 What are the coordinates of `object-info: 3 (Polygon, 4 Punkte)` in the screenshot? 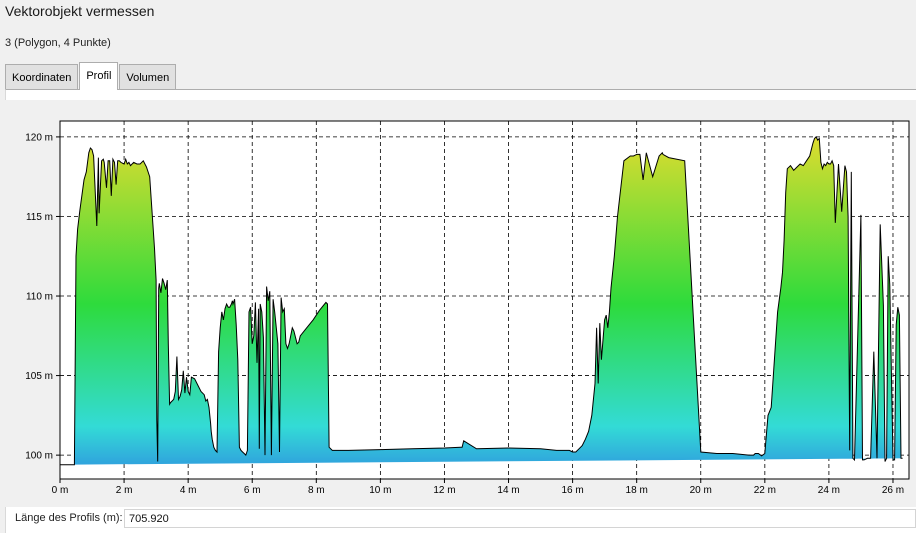 It's located at (58, 43).